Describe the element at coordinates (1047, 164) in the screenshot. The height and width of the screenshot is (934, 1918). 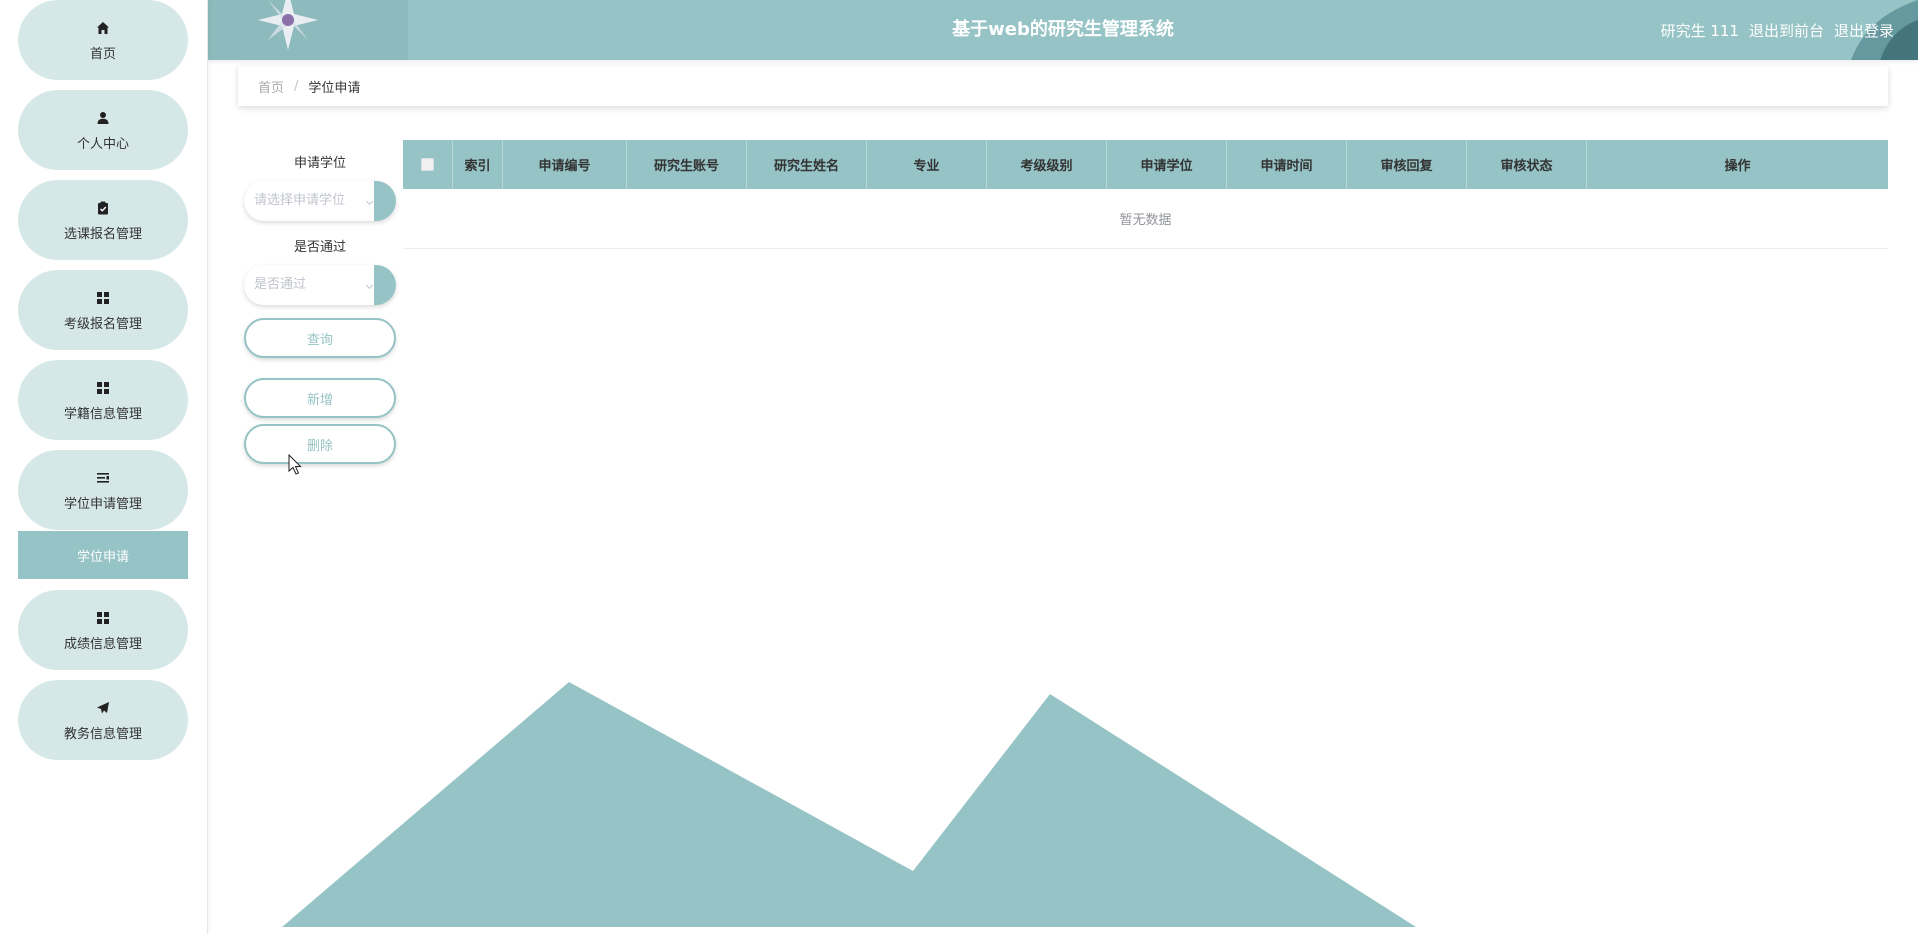
I see `column-header-exam-level: 考级级别` at that location.